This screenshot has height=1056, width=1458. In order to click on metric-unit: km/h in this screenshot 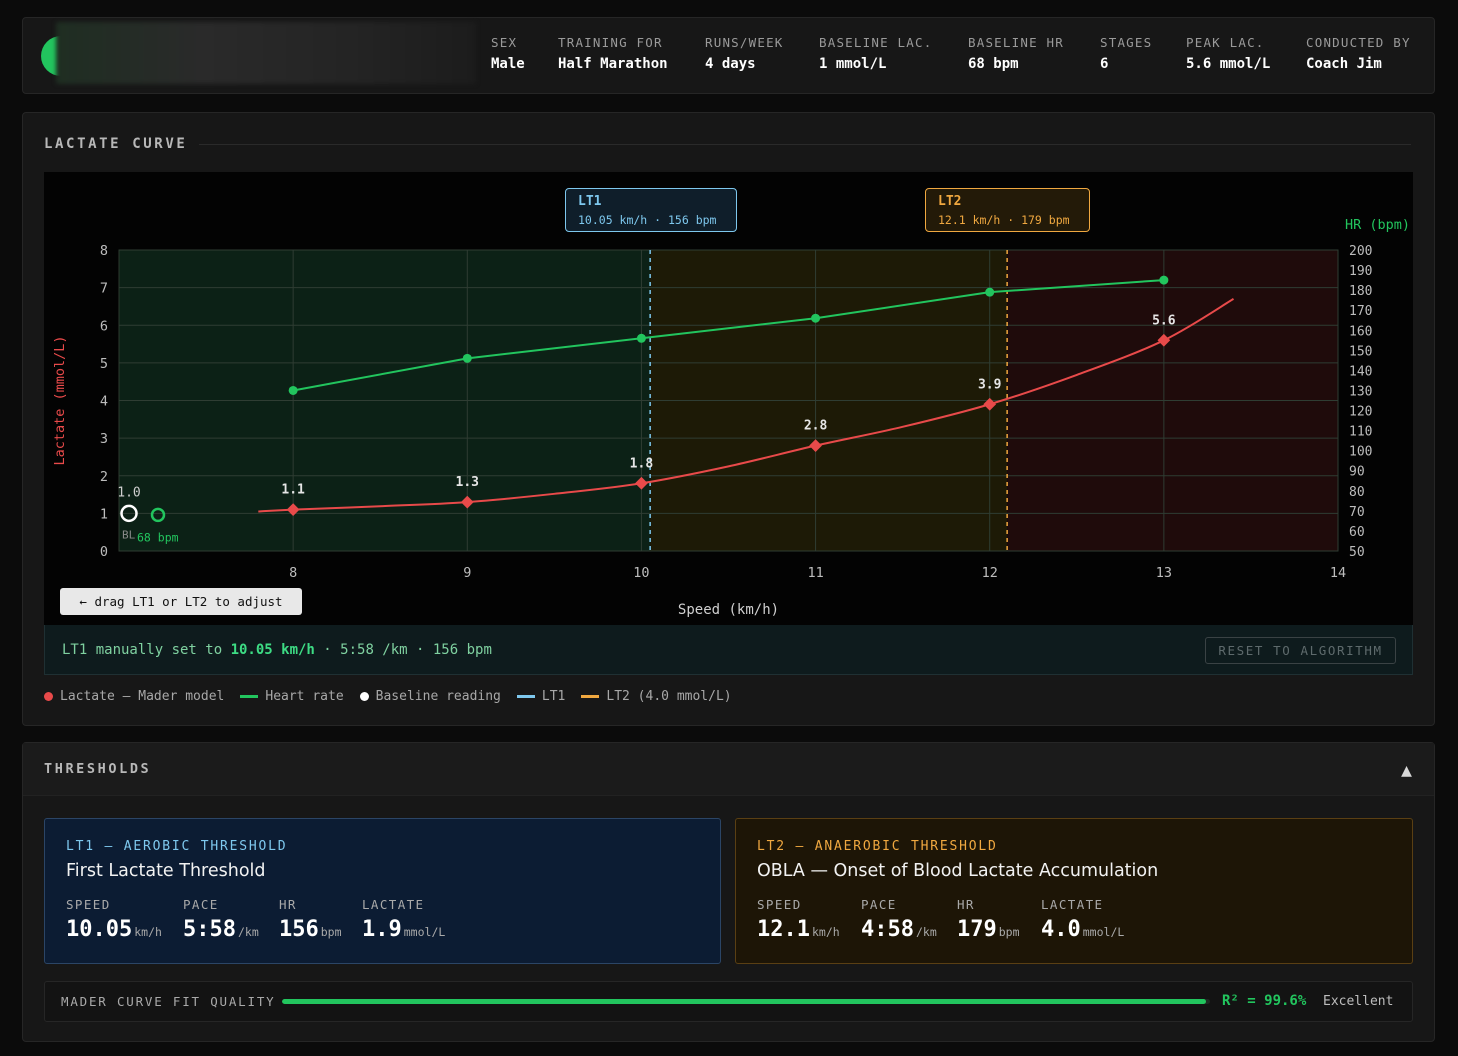, I will do `click(148, 932)`.